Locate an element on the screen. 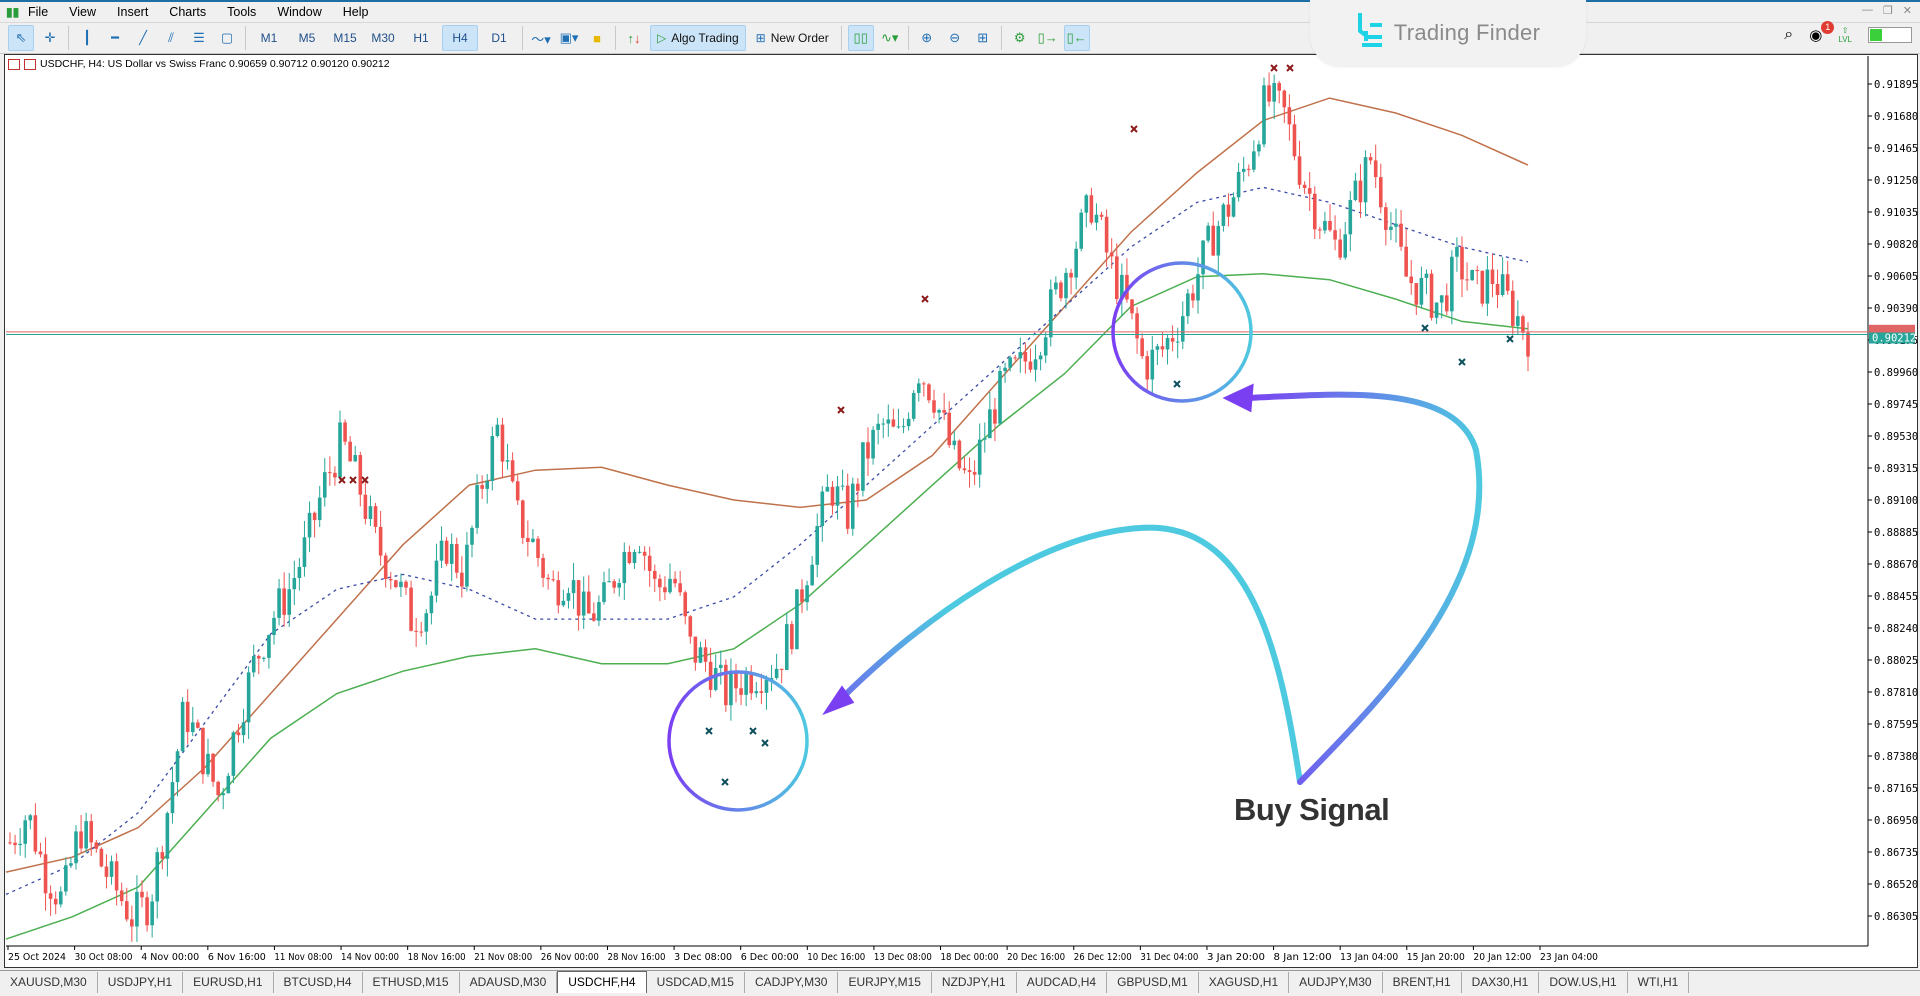 The image size is (1920, 996). symbol-tab: USDJPY,H1 is located at coordinates (141, 982).